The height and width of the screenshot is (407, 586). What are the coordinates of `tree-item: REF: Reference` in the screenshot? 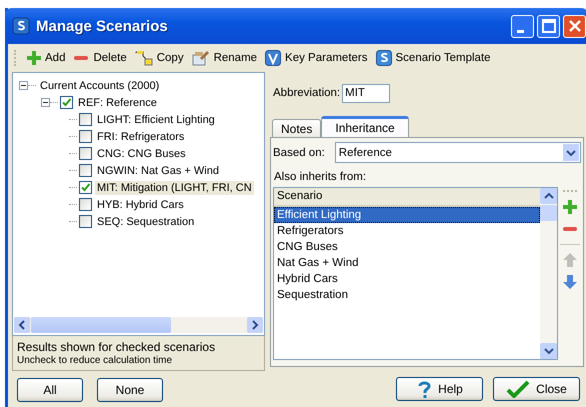 It's located at (117, 103).